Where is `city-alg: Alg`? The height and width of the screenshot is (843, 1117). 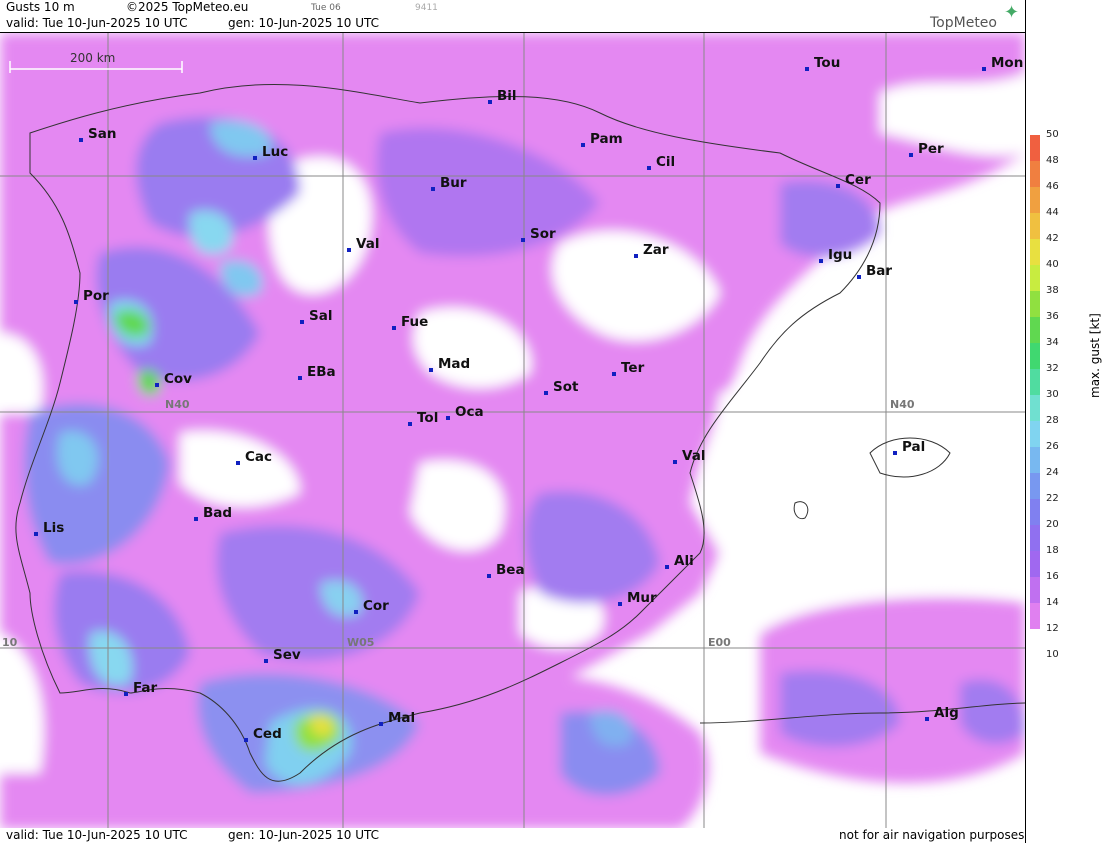
city-alg: Alg is located at coordinates (942, 713).